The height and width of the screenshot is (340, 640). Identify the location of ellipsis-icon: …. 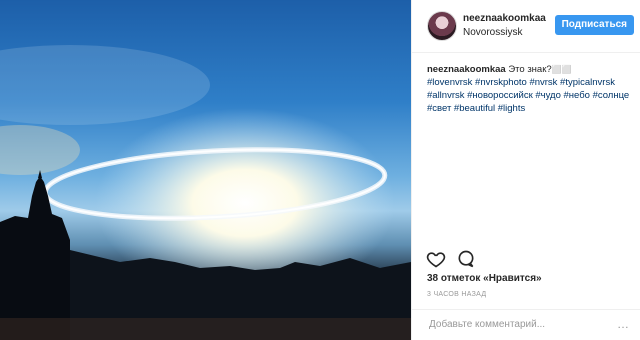
(623, 324).